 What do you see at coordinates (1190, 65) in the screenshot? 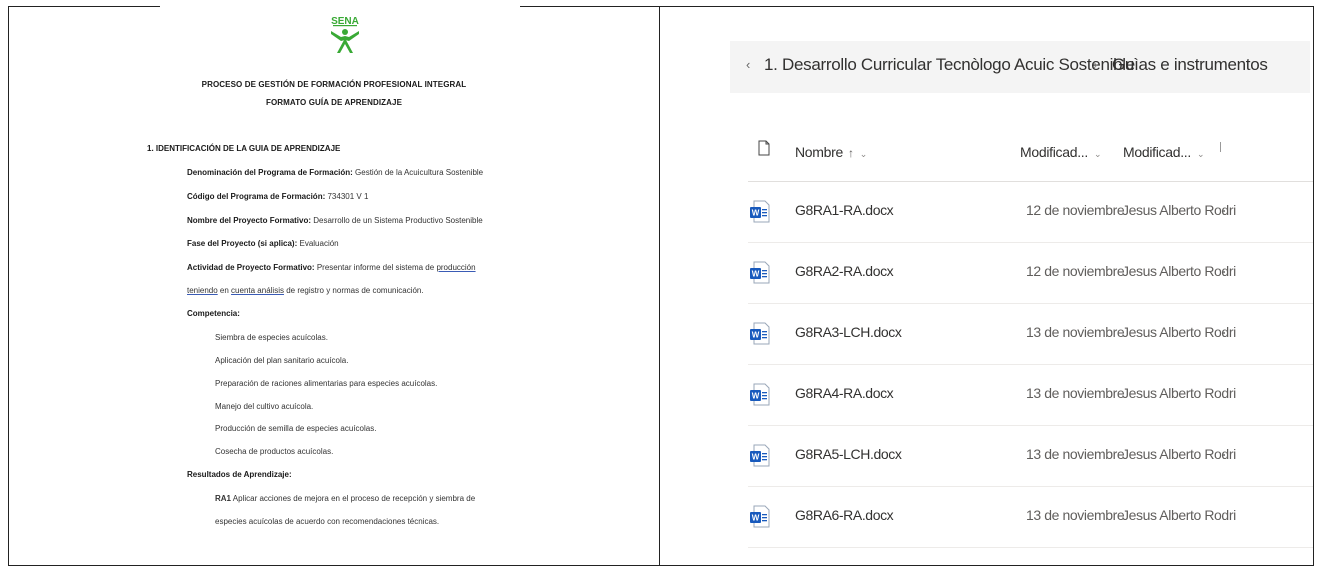
I see `breadcrumb-next-folder: Guìas e instrumentos` at bounding box center [1190, 65].